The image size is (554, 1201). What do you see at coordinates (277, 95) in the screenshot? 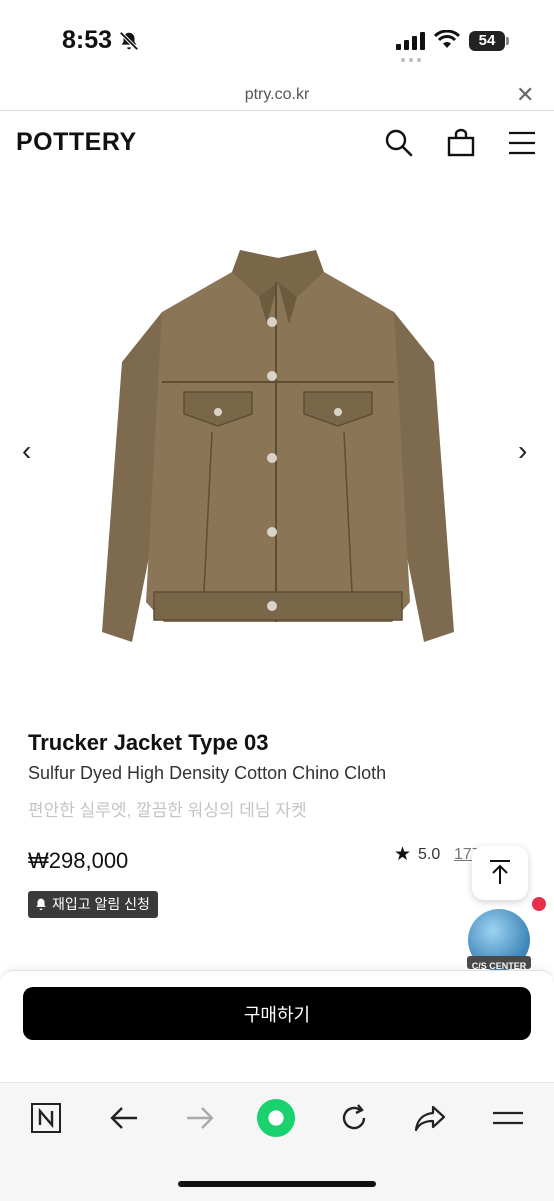
I see `url-display: ptry.co.kr` at bounding box center [277, 95].